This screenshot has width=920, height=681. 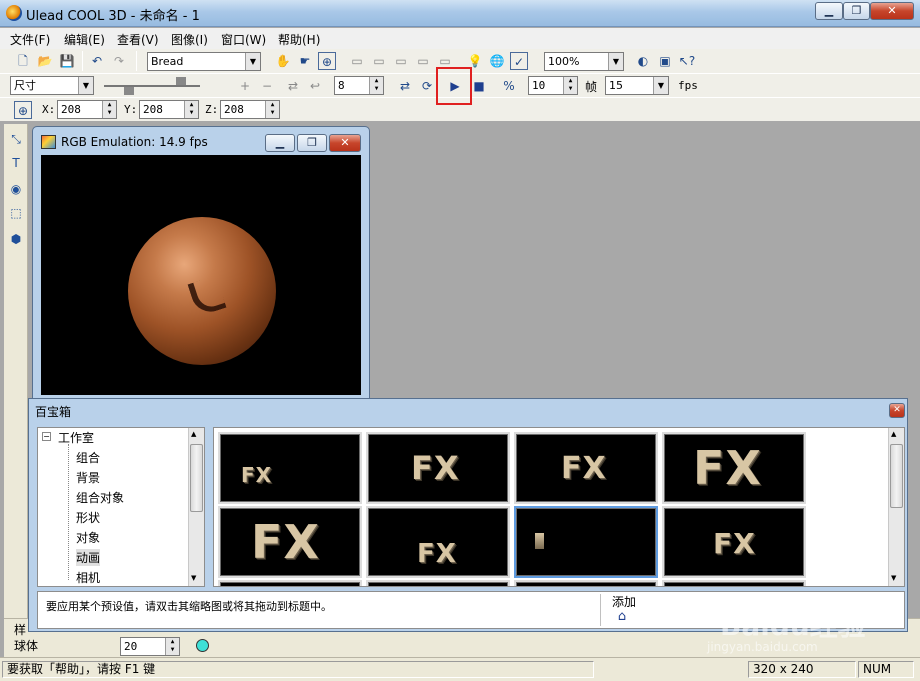 What do you see at coordinates (88, 477) in the screenshot?
I see `tree-item-background: 背景` at bounding box center [88, 477].